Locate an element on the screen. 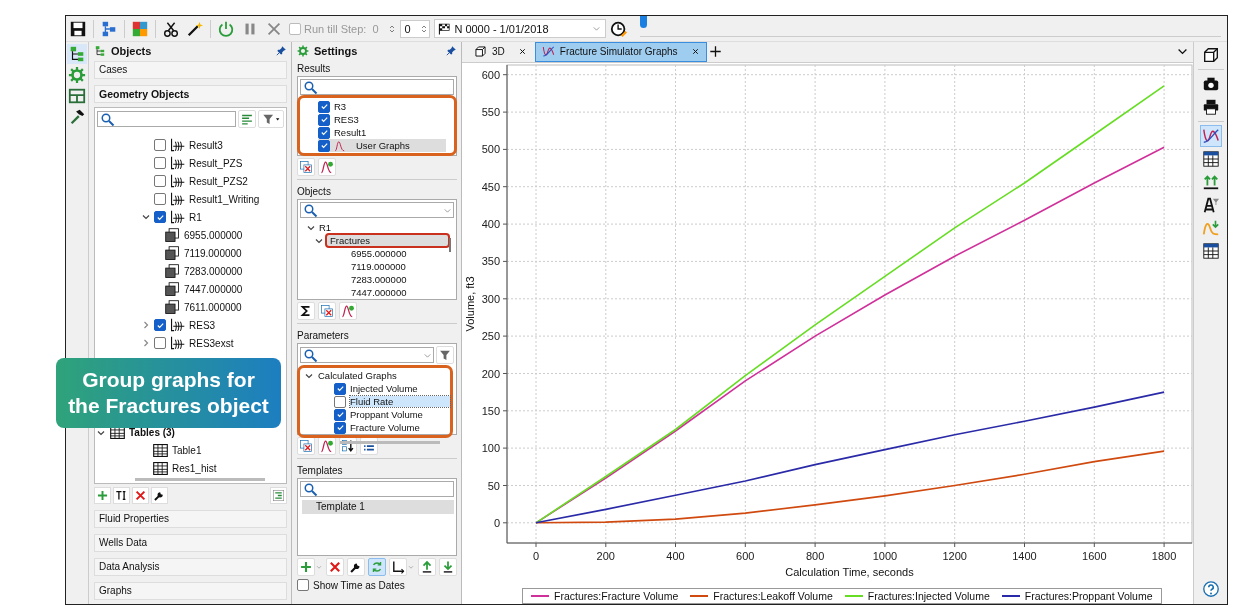  graph-icon is located at coordinates (1210, 136).